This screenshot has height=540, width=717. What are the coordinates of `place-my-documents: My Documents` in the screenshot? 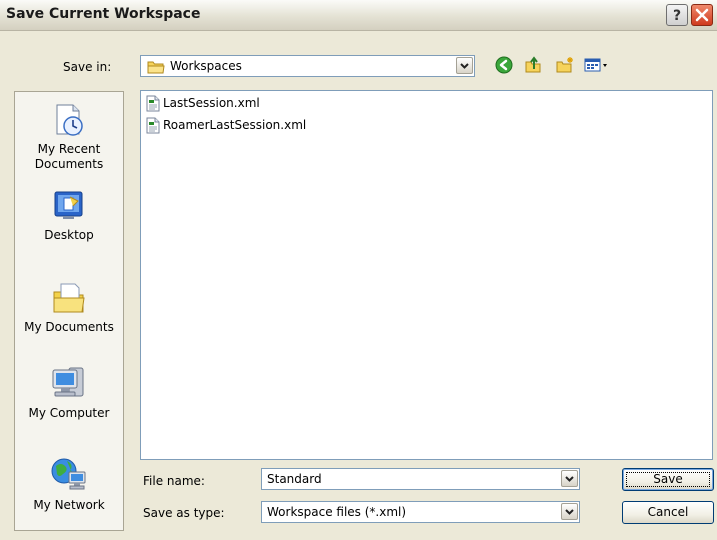 It's located at (69, 307).